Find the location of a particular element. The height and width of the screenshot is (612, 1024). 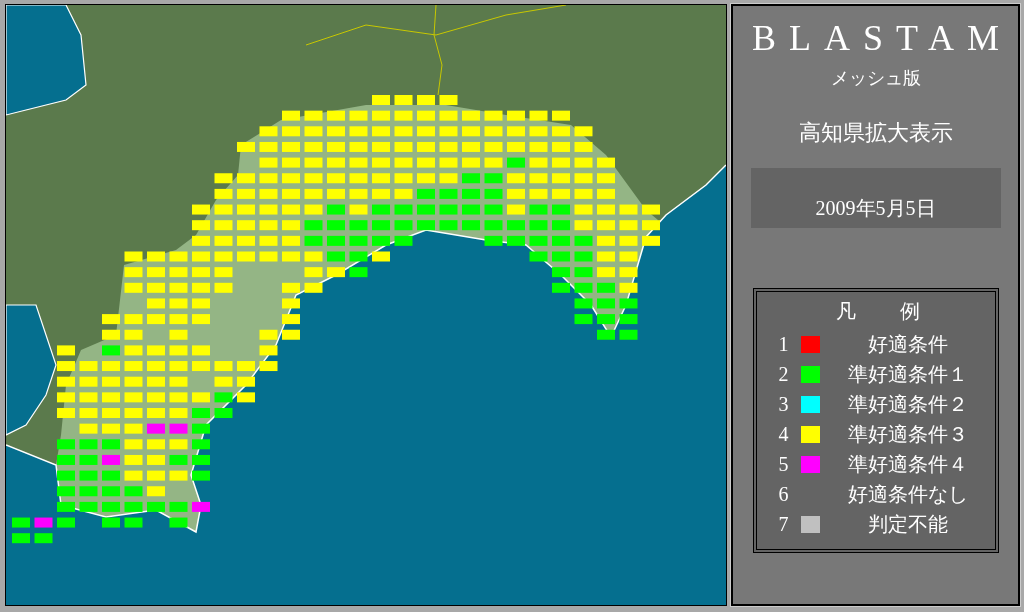

legend-title: 凡例 is located at coordinates (899, 311).